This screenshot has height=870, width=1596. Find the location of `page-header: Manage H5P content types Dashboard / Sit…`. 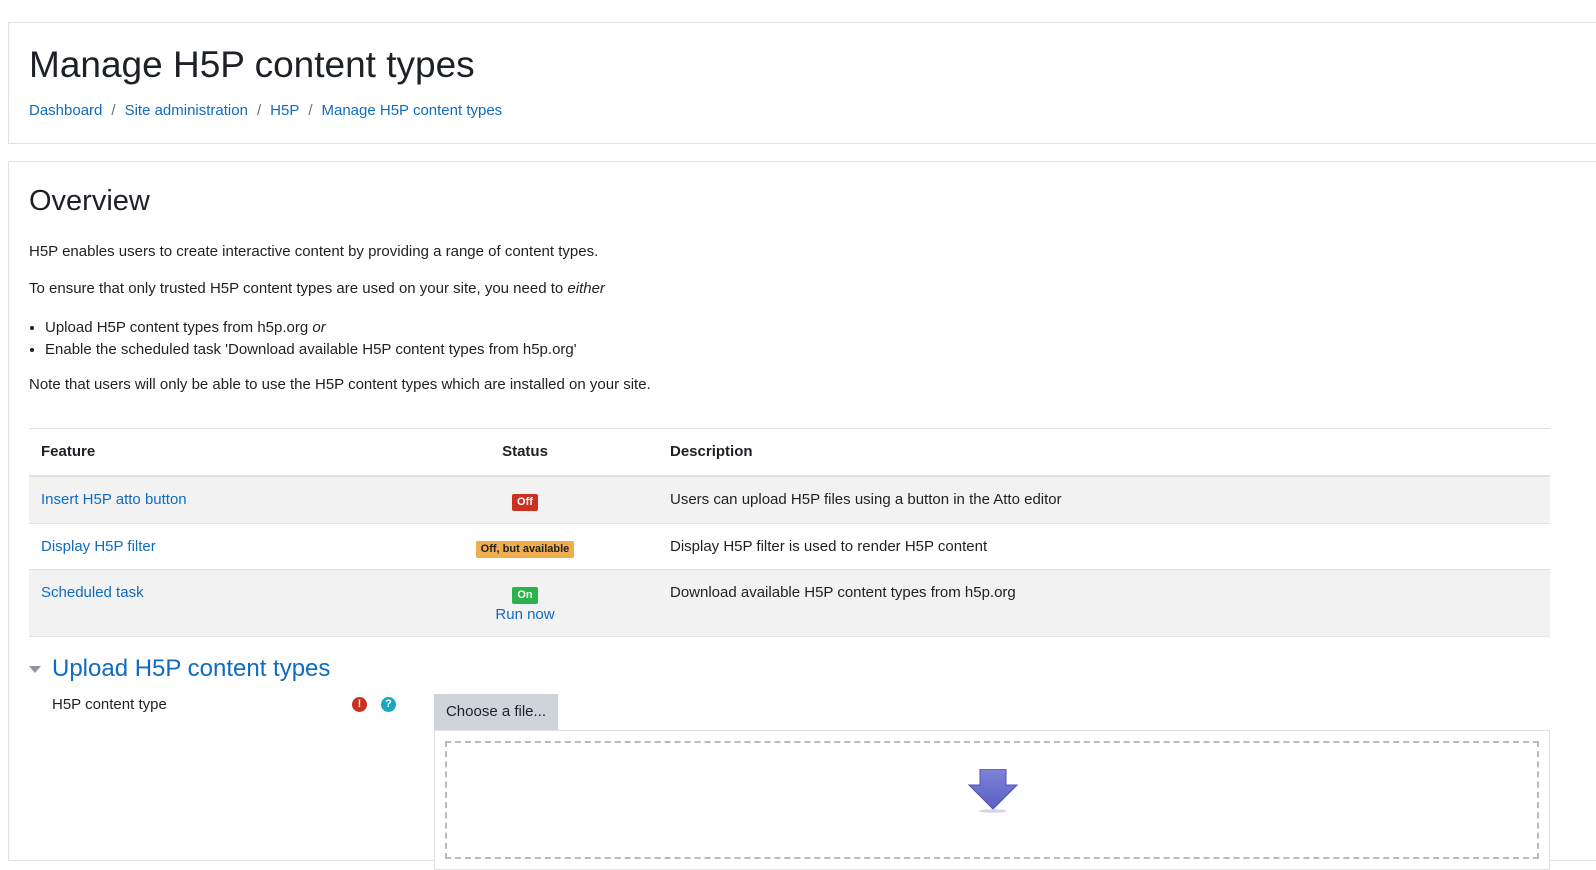

page-header: Manage H5P content types Dashboard / Sit… is located at coordinates (802, 83).